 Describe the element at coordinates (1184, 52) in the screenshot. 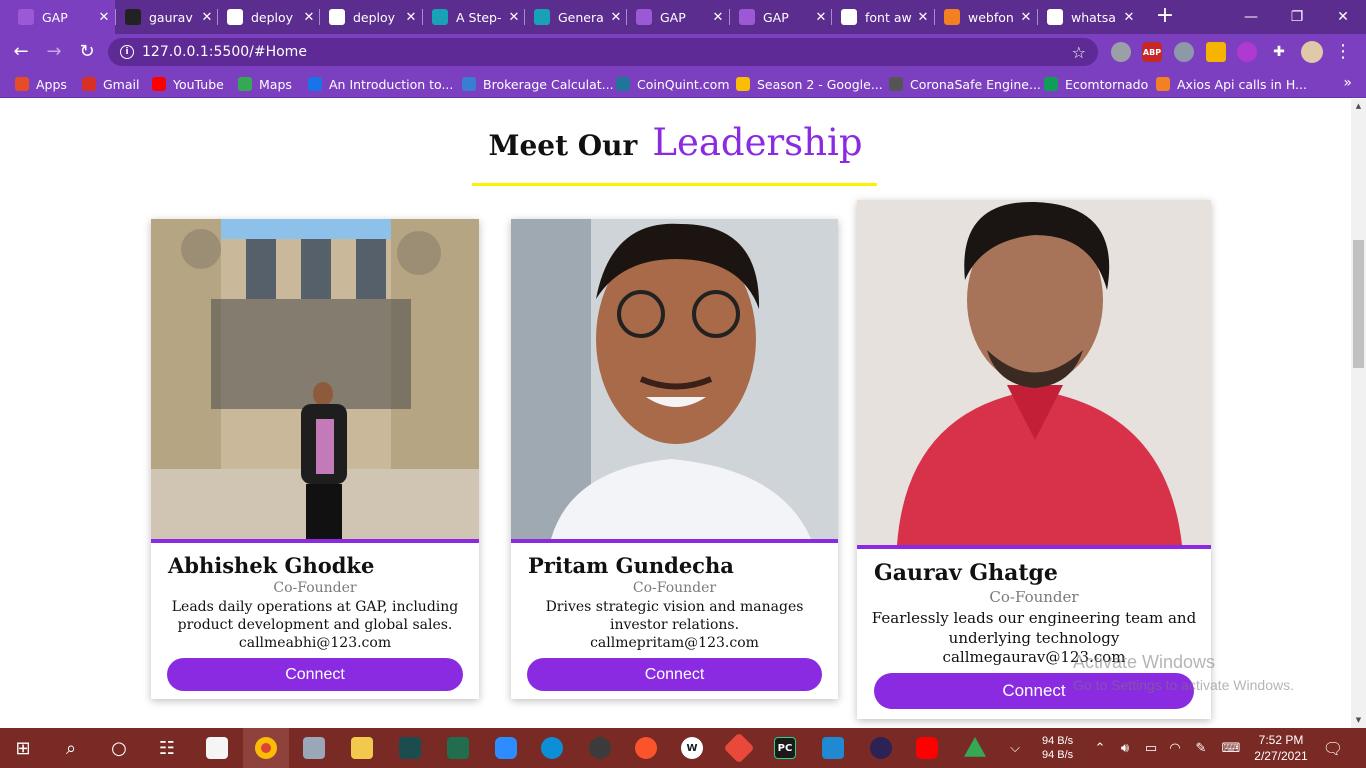

I see `extension-cloud-icon` at that location.